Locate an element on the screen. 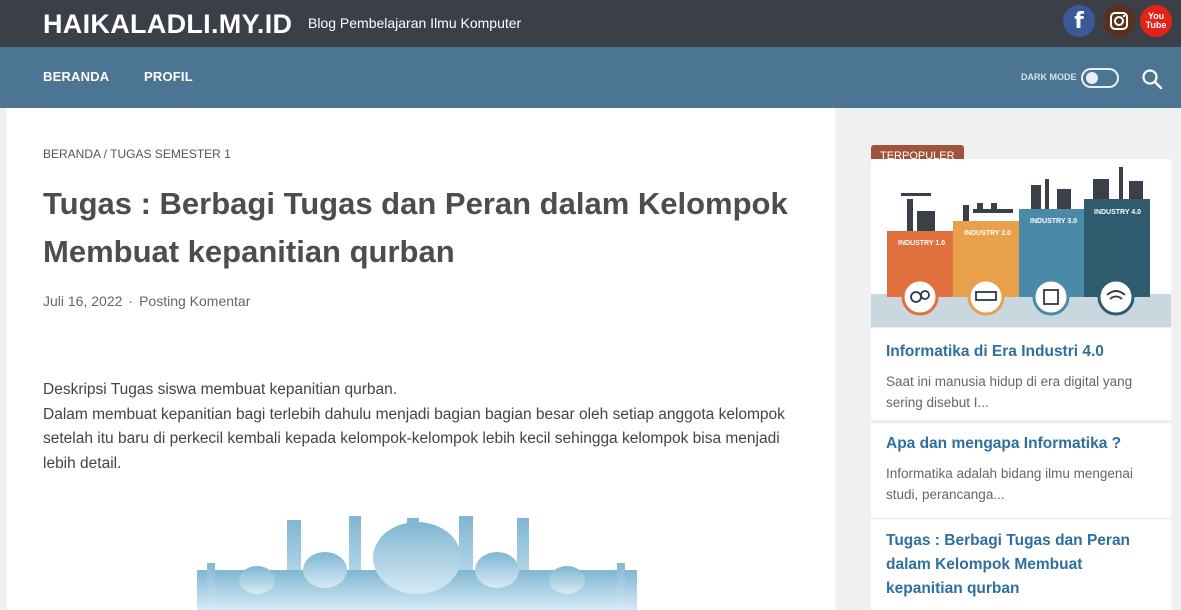 The height and width of the screenshot is (610, 1181). dark-mode-toggle is located at coordinates (1100, 78).